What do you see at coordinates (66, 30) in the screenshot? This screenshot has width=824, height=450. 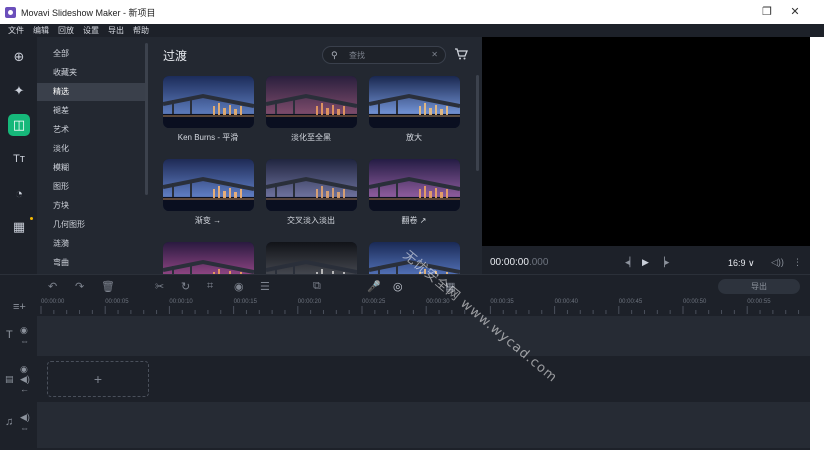 I see `menu-playback: 回放` at bounding box center [66, 30].